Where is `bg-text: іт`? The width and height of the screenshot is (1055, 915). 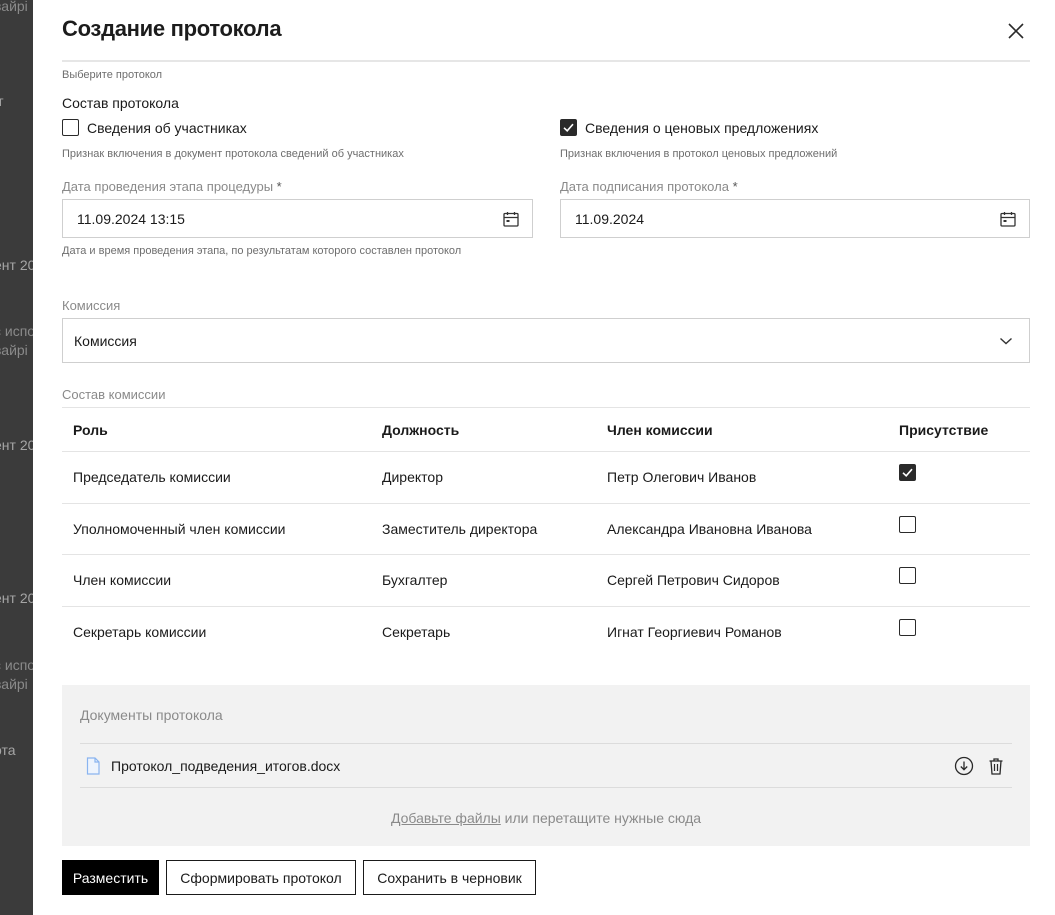
bg-text: іт is located at coordinates (2, 101).